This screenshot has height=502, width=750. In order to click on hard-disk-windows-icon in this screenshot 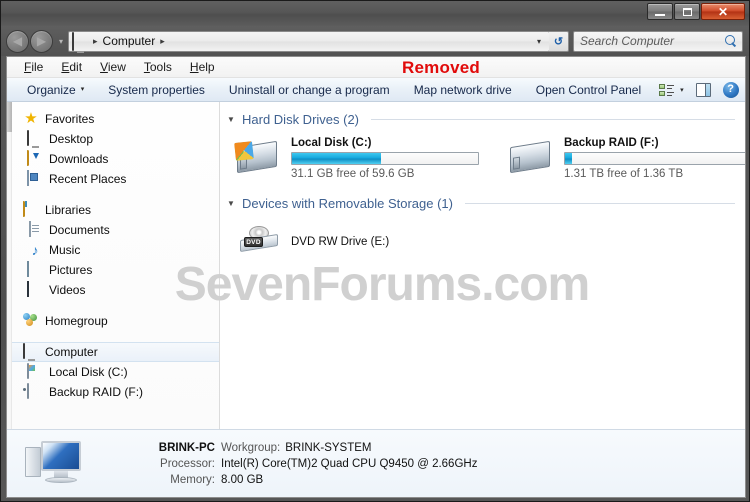, I will do `click(35, 371)`.